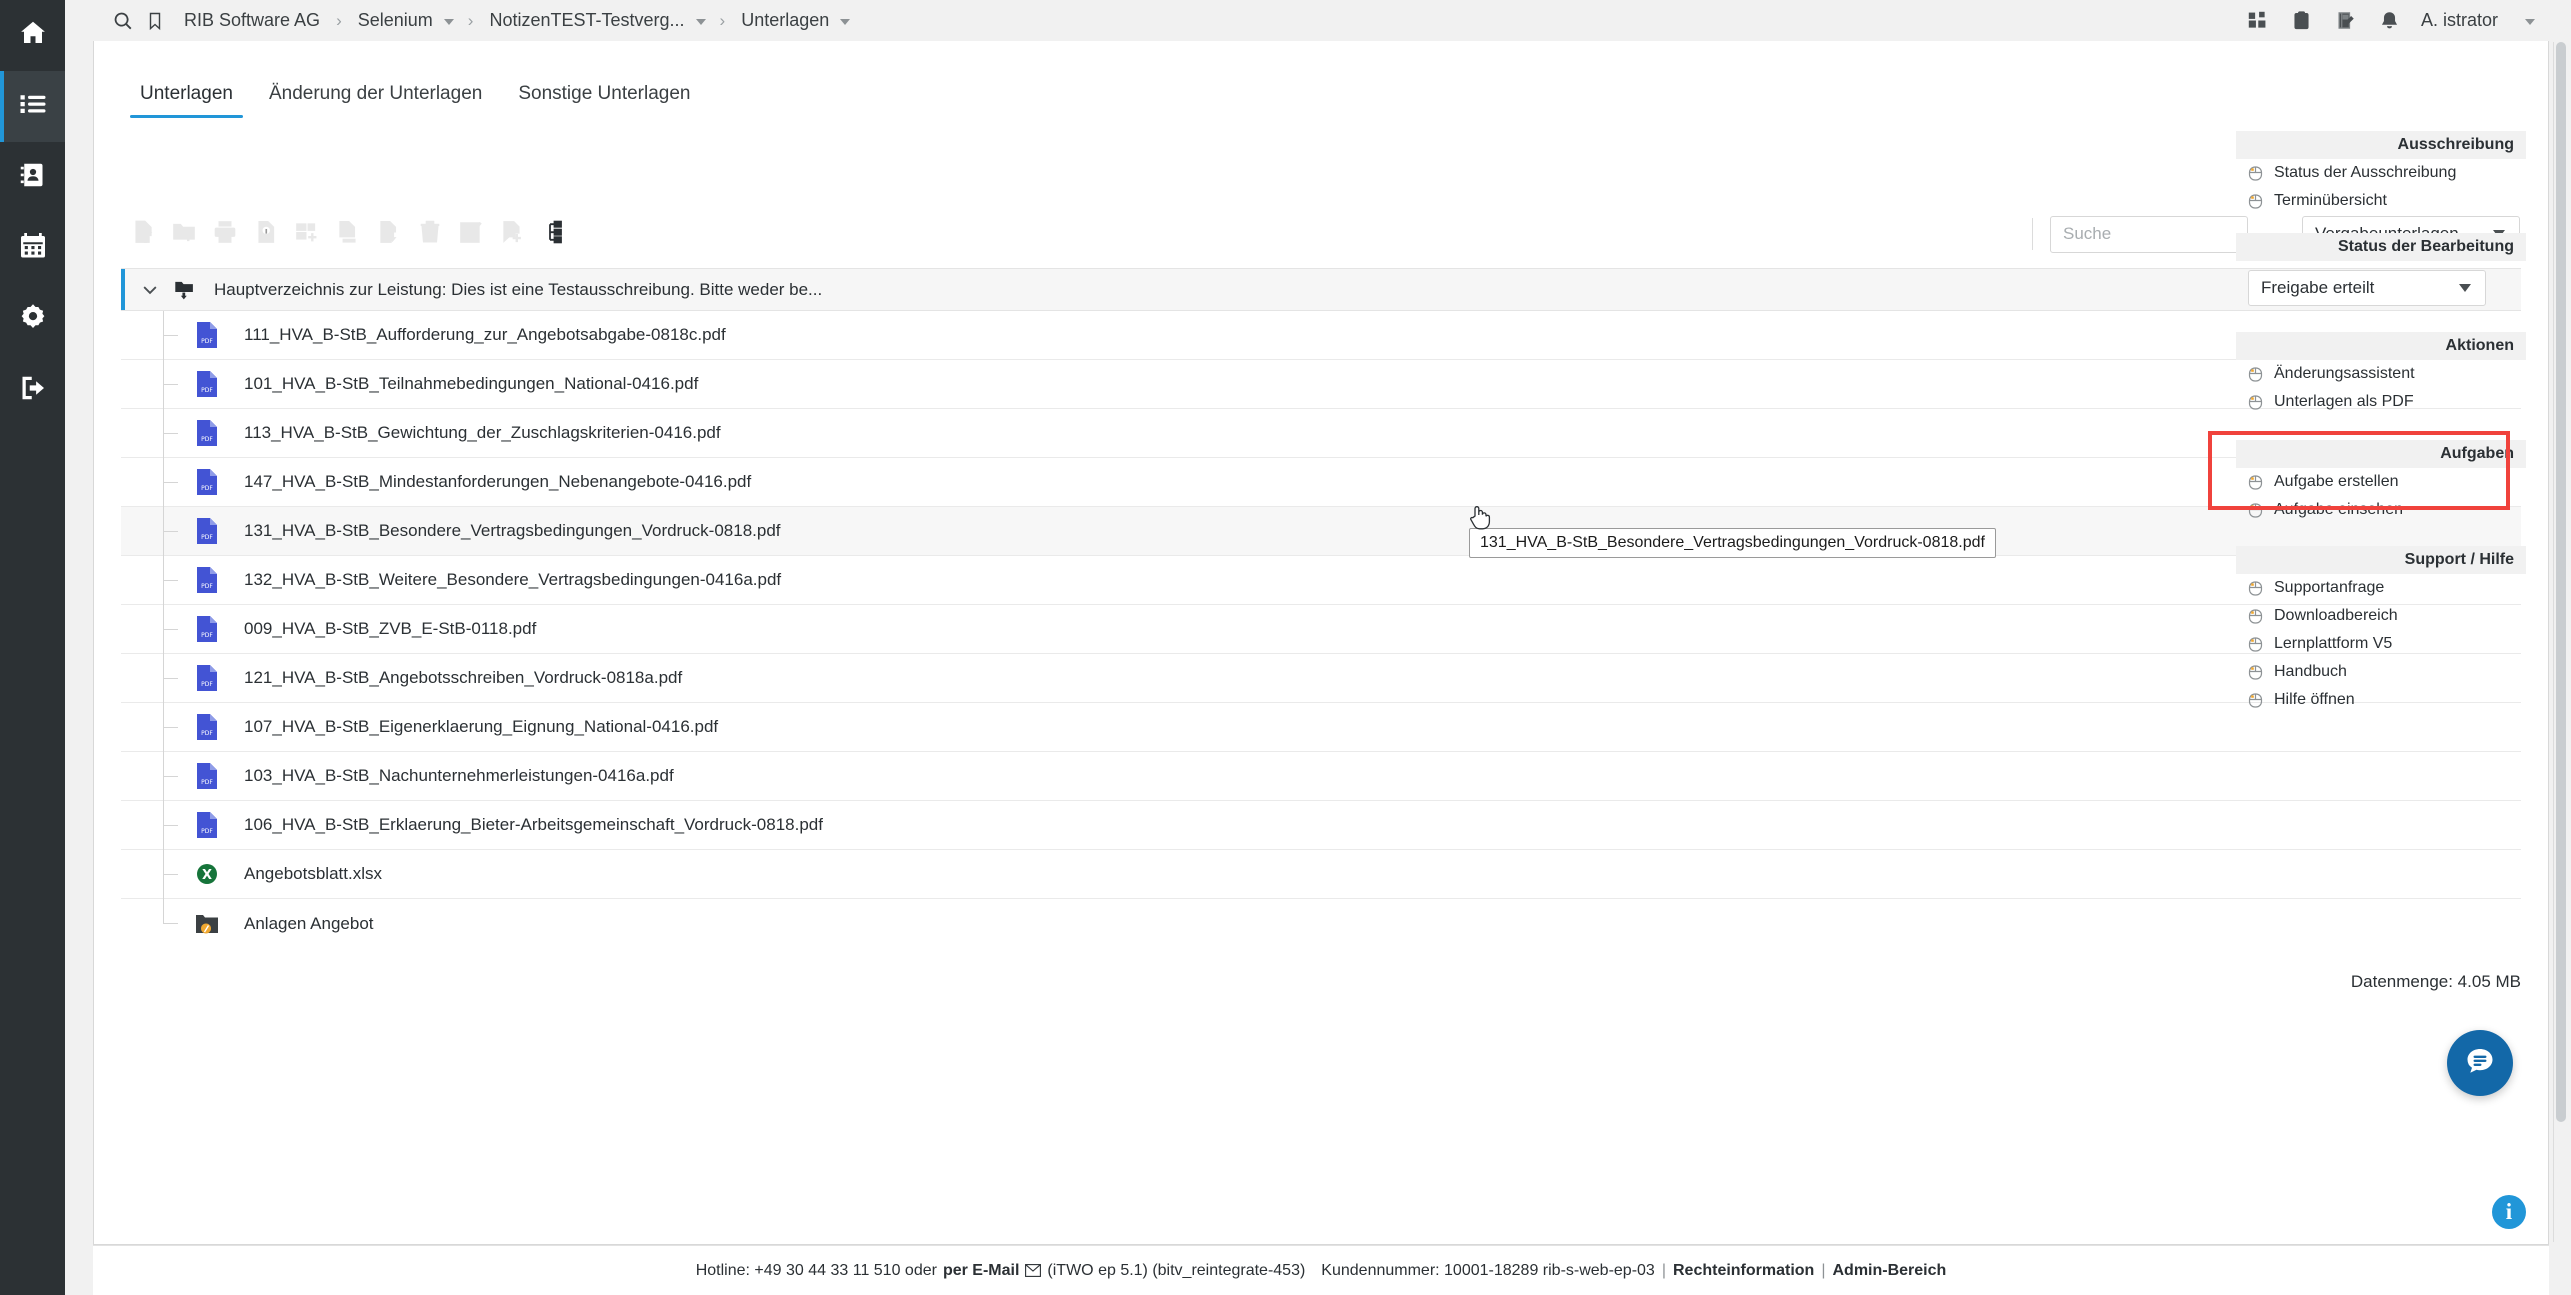 The height and width of the screenshot is (1295, 2571). I want to click on tab-aenderung-der-unterlagen: Änderung der Unterlagen, so click(375, 100).